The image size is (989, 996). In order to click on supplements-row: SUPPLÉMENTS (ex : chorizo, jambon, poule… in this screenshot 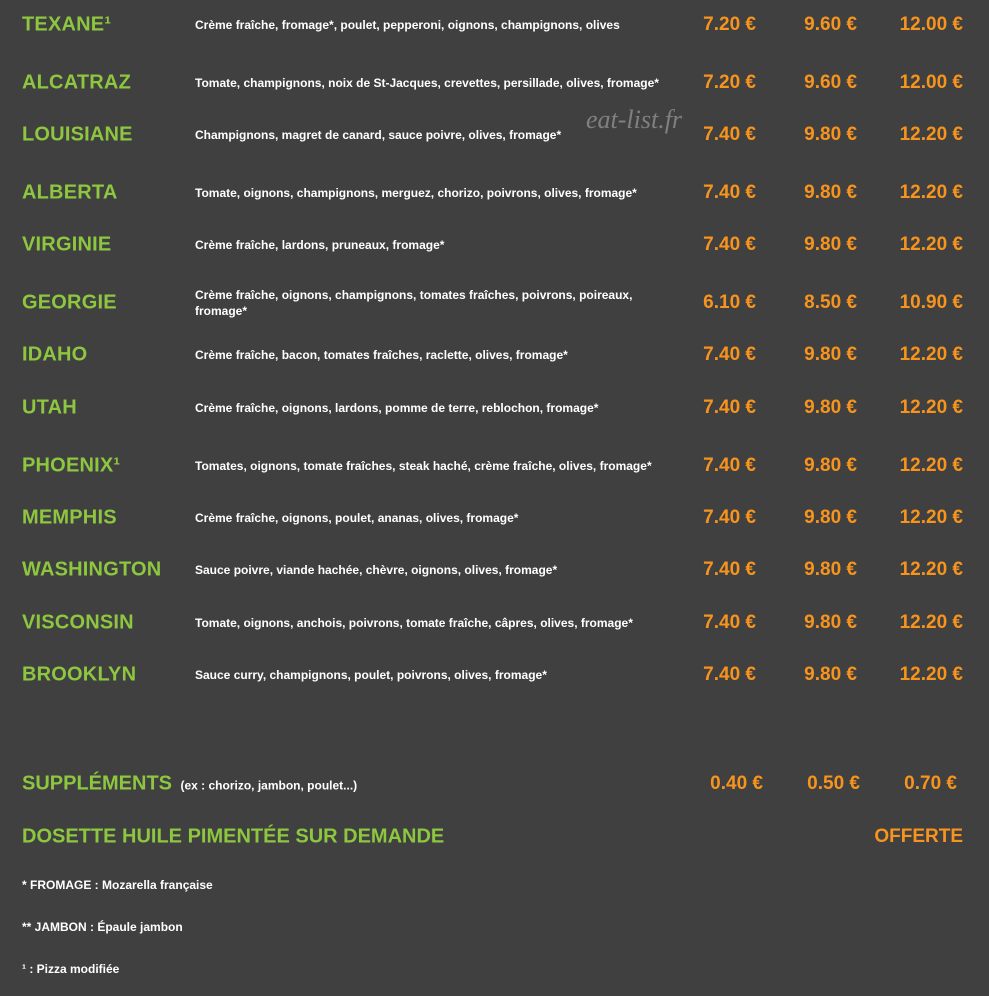, I will do `click(494, 784)`.